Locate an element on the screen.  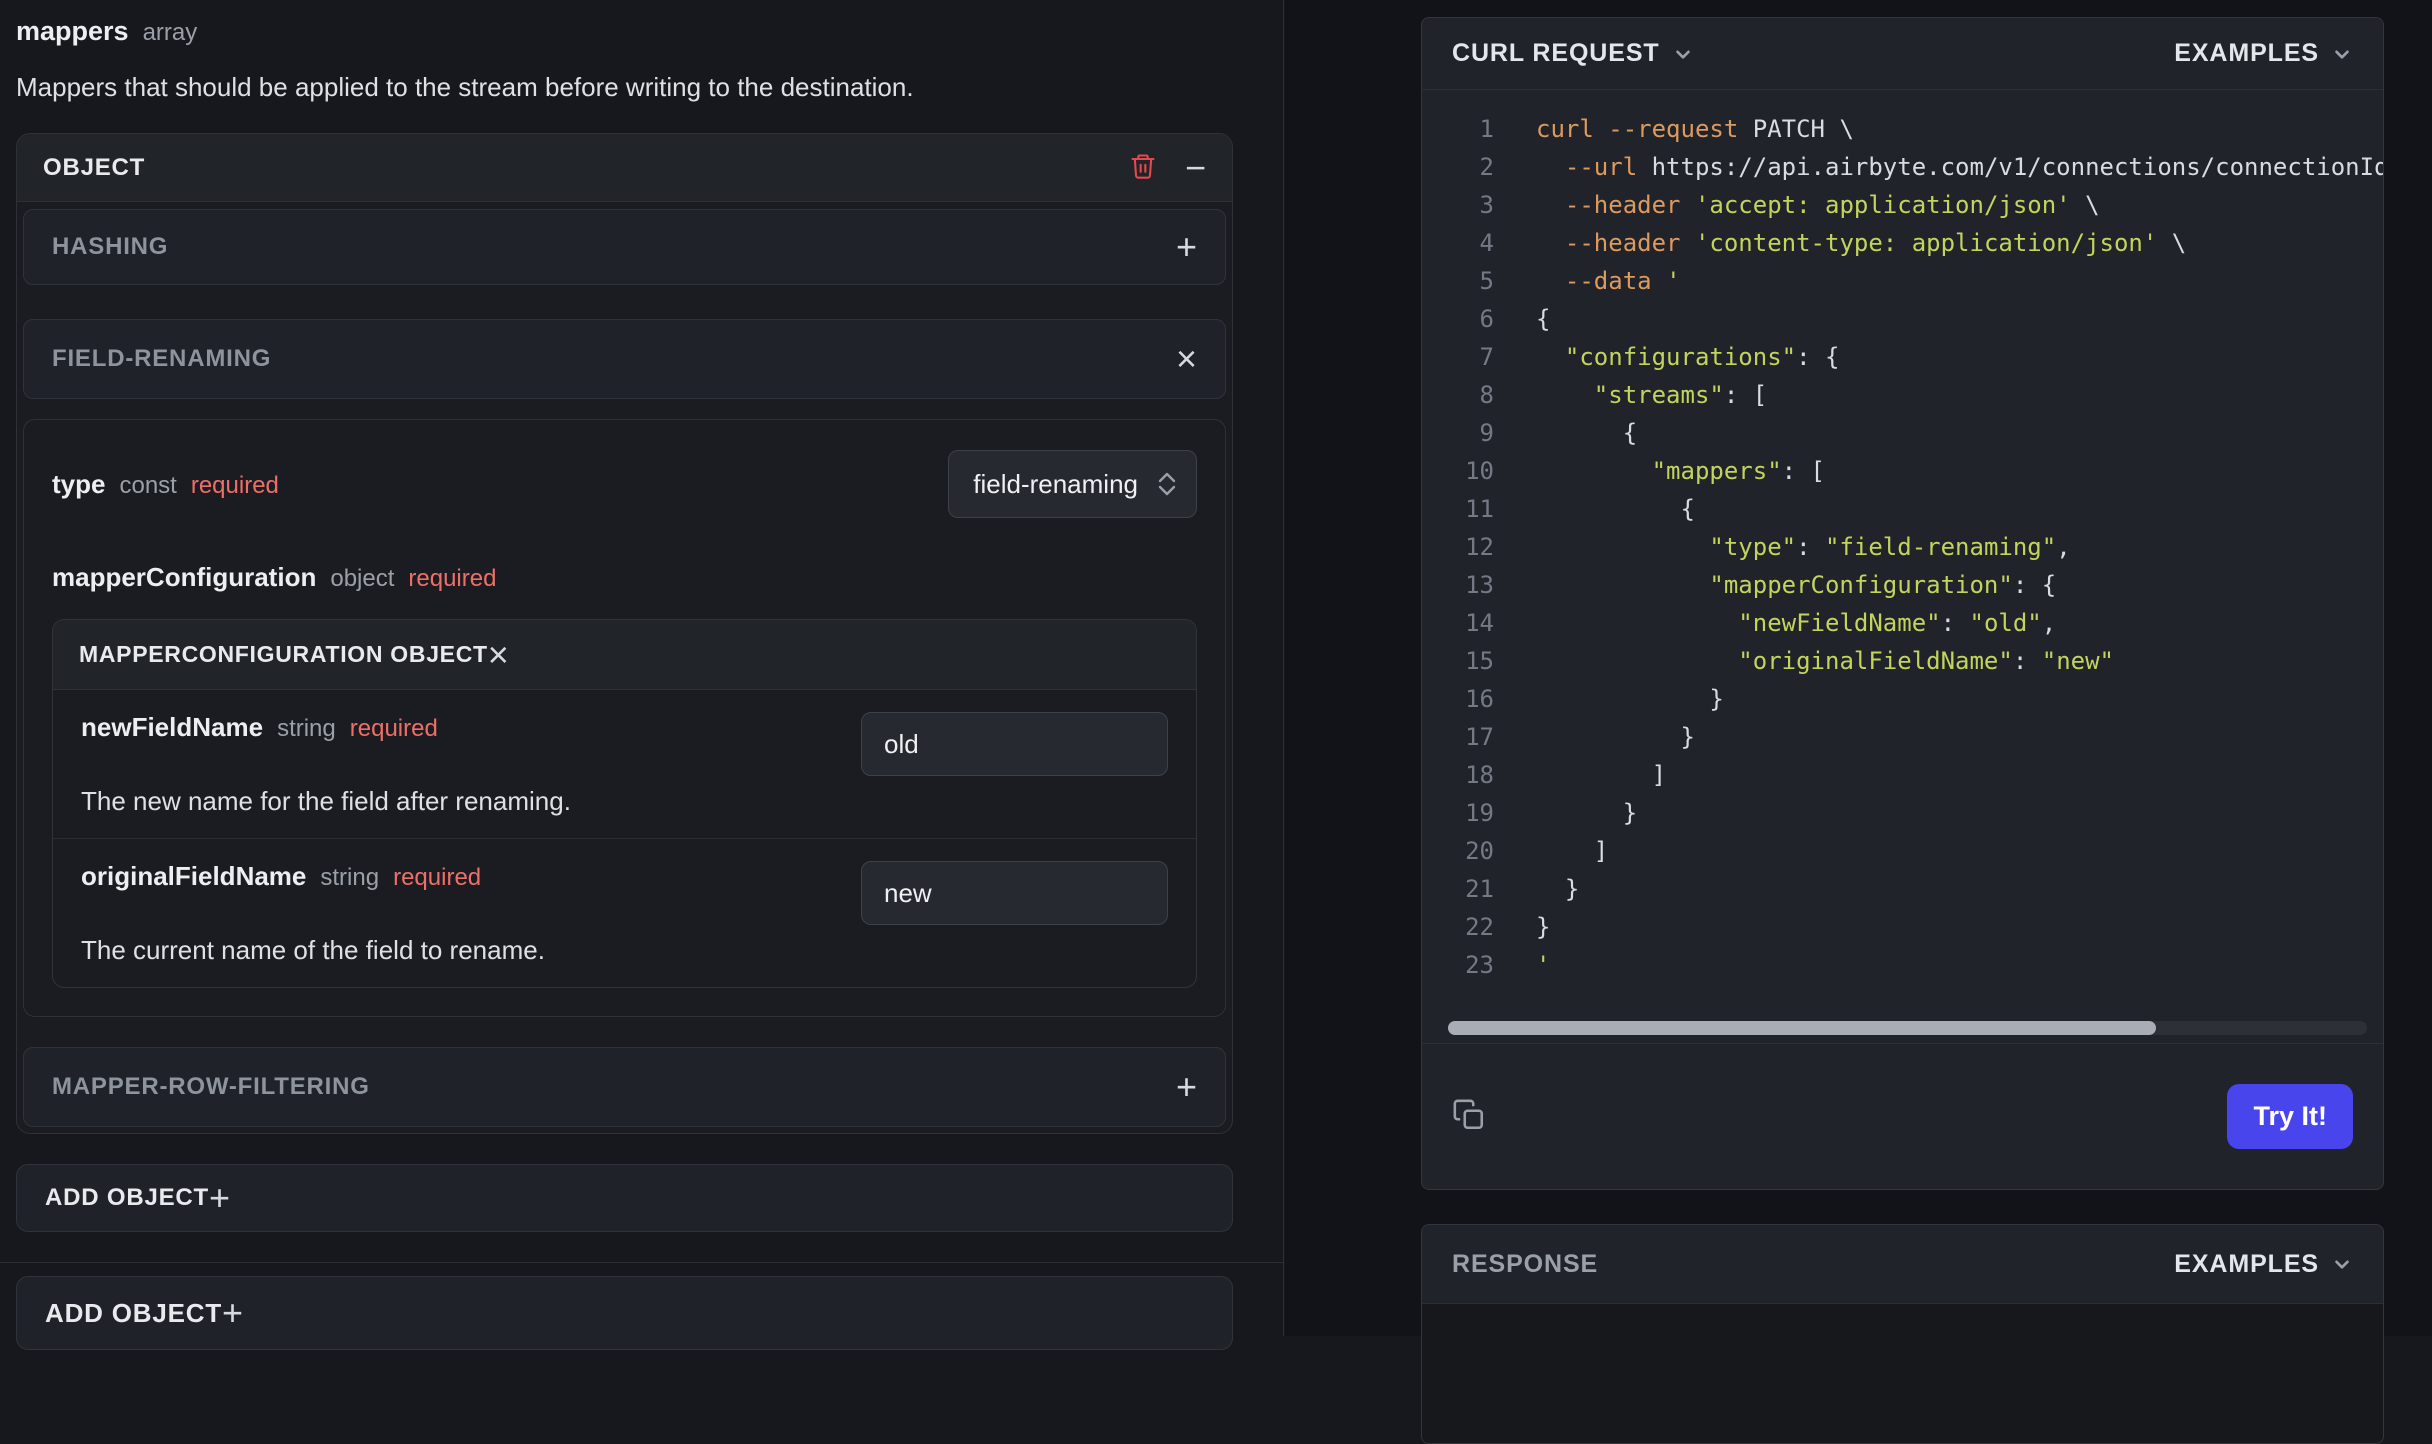
expand-mapper-row-filtering-button: + is located at coordinates (1186, 1087).